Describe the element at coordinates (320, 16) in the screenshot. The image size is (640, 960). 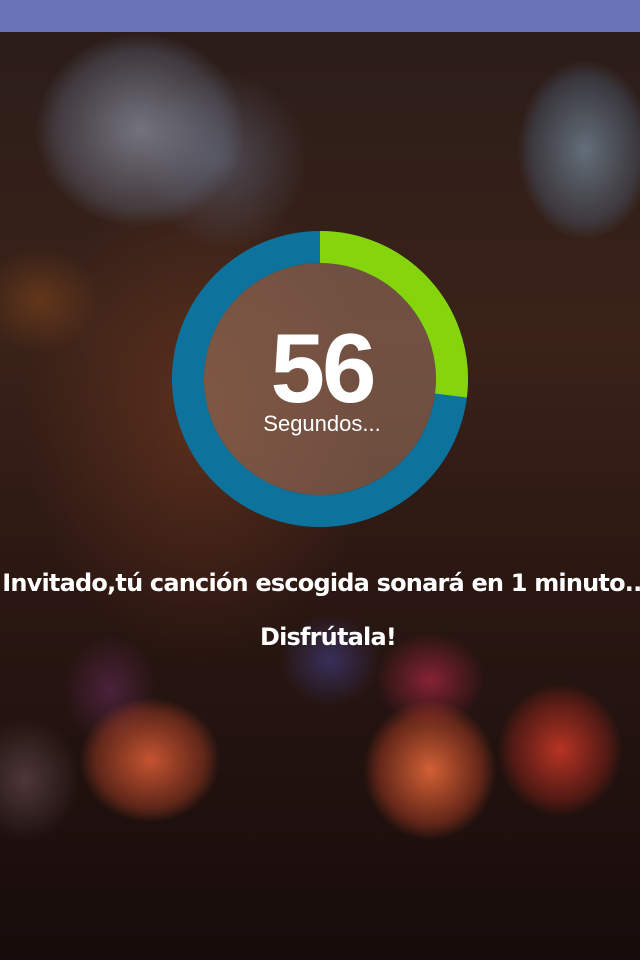
I see `status-bar` at that location.